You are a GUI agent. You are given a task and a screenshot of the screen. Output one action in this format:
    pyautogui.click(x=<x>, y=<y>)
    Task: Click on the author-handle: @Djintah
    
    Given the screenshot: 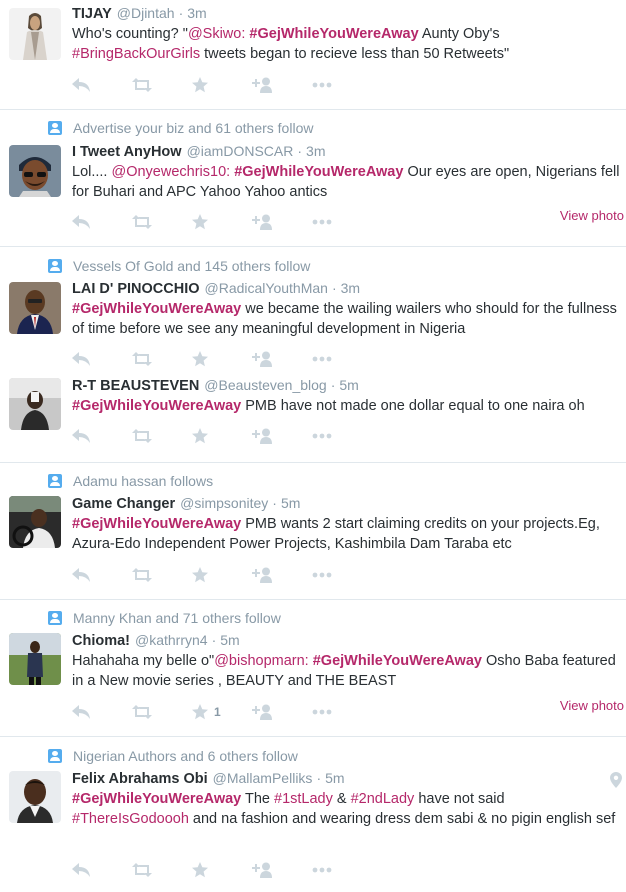 What is the action you would take?
    pyautogui.click(x=146, y=13)
    